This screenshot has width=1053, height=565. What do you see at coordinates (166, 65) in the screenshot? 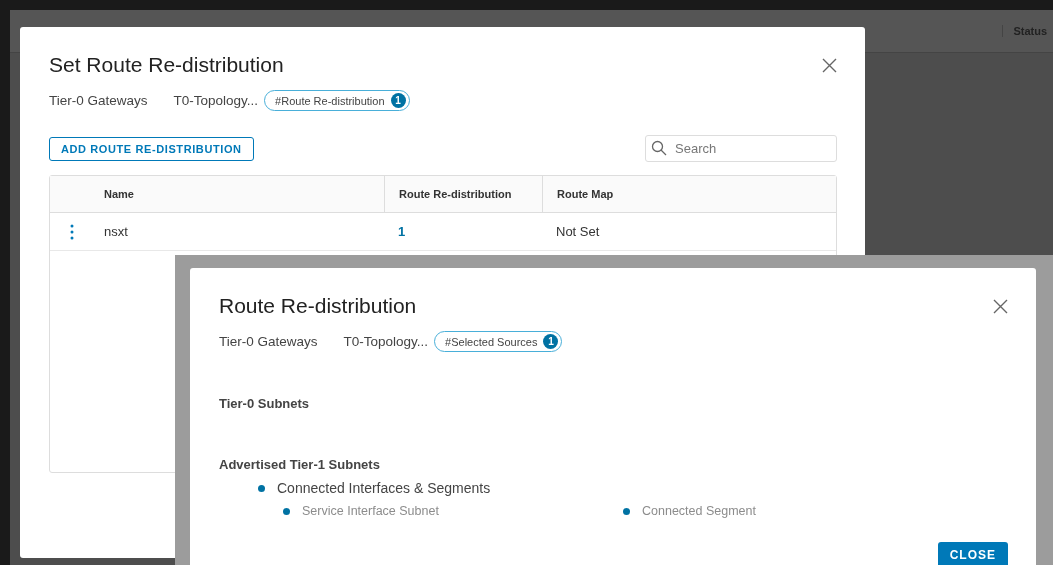
I see `dialog-title: Set Route Re-distribution` at bounding box center [166, 65].